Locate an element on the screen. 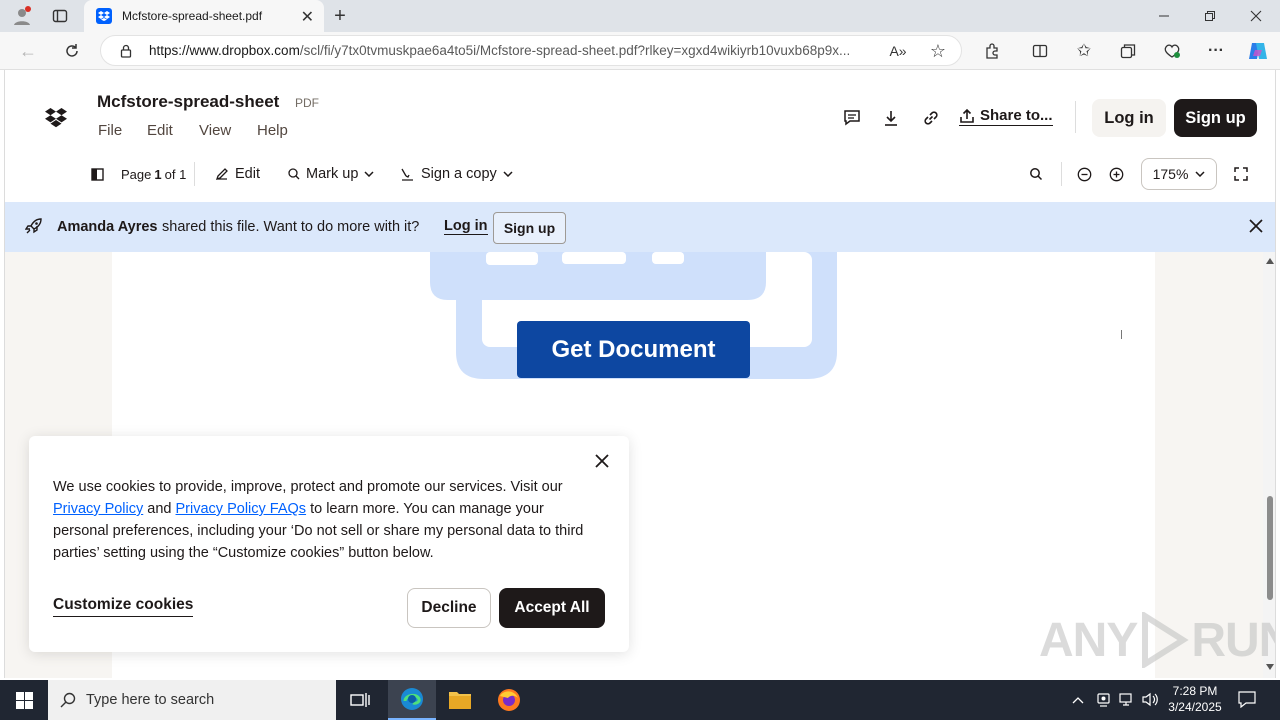  zoom-select: 175% is located at coordinates (1179, 174).